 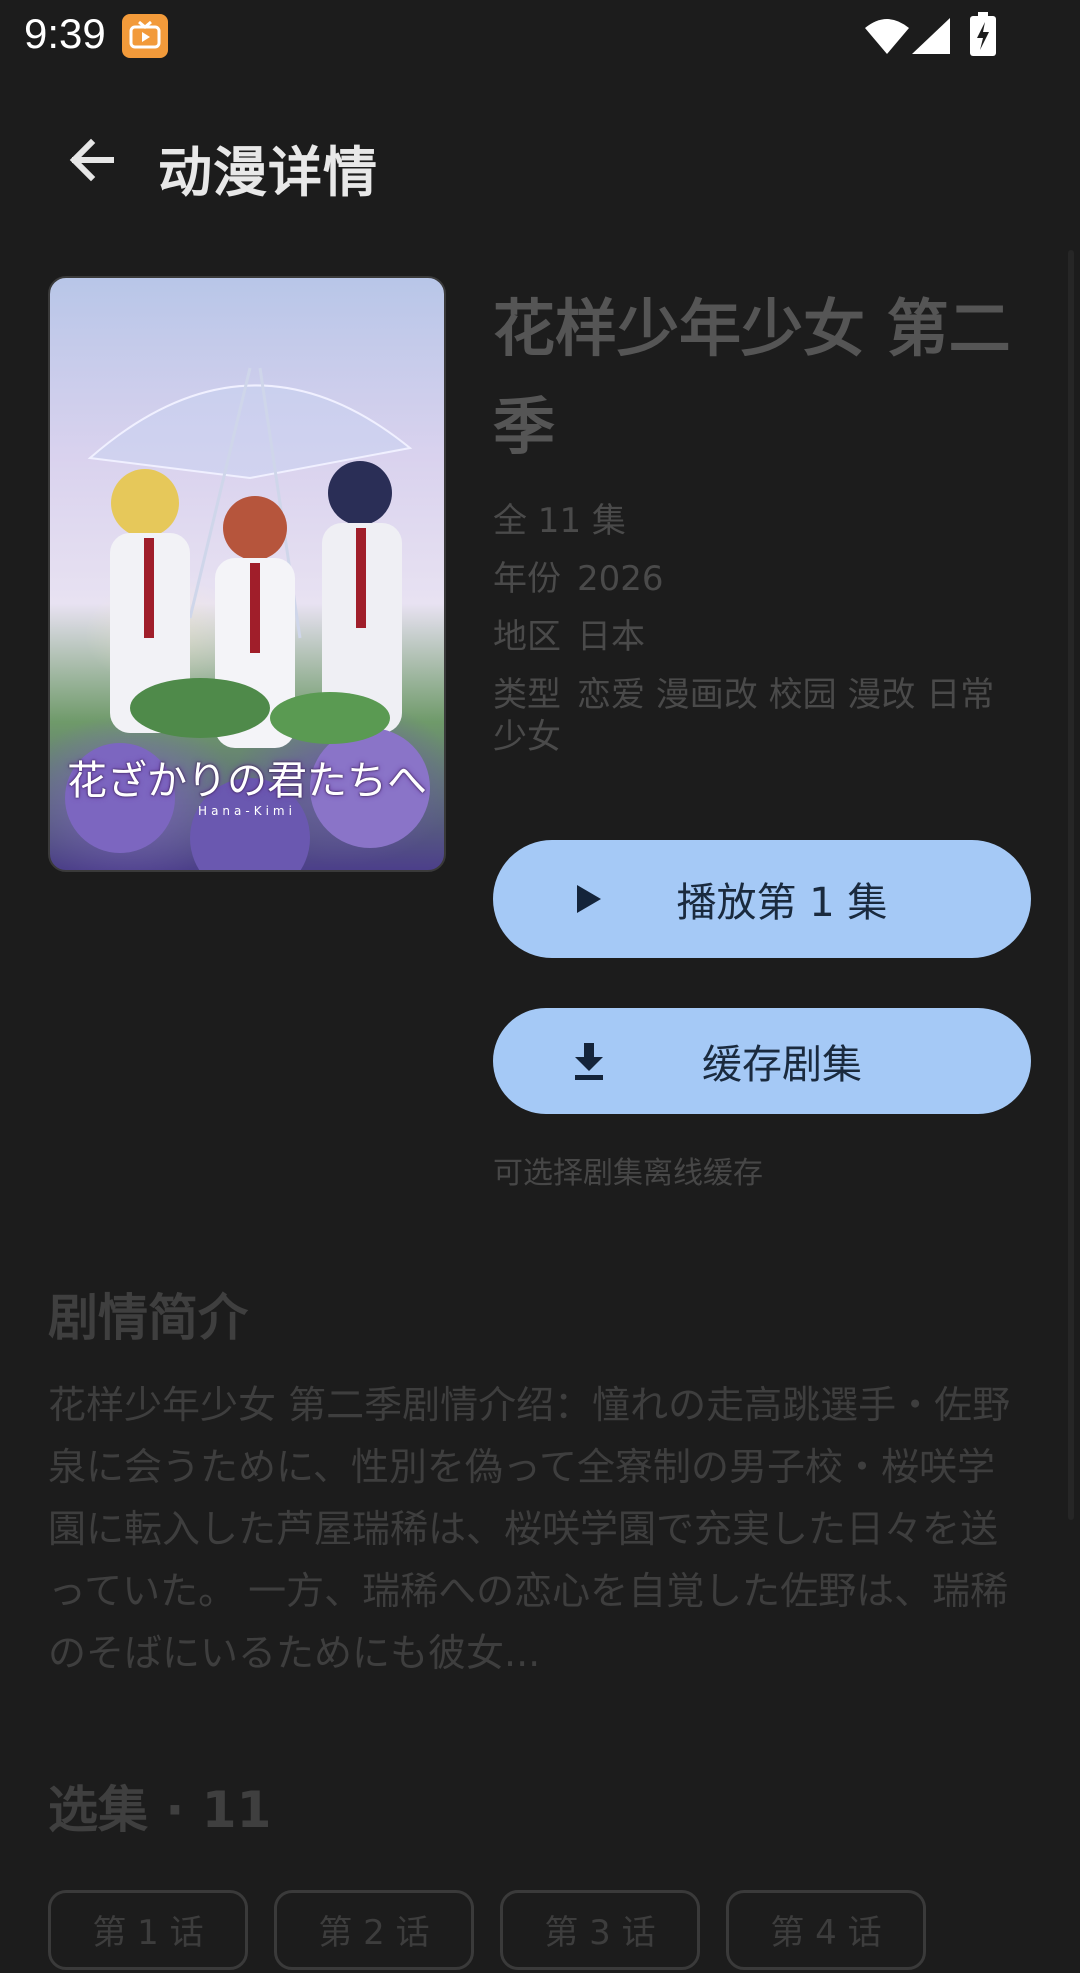 What do you see at coordinates (782, 1065) in the screenshot?
I see `cache-button-label: 缓存剧集` at bounding box center [782, 1065].